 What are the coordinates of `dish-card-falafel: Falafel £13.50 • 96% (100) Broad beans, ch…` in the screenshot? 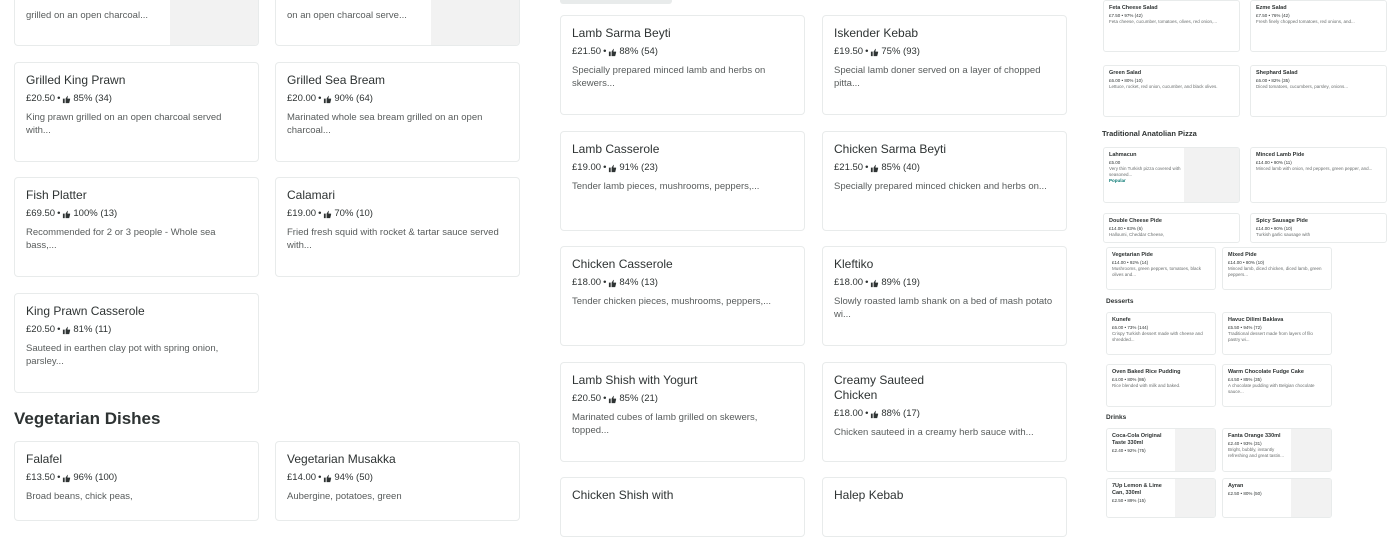 It's located at (136, 481).